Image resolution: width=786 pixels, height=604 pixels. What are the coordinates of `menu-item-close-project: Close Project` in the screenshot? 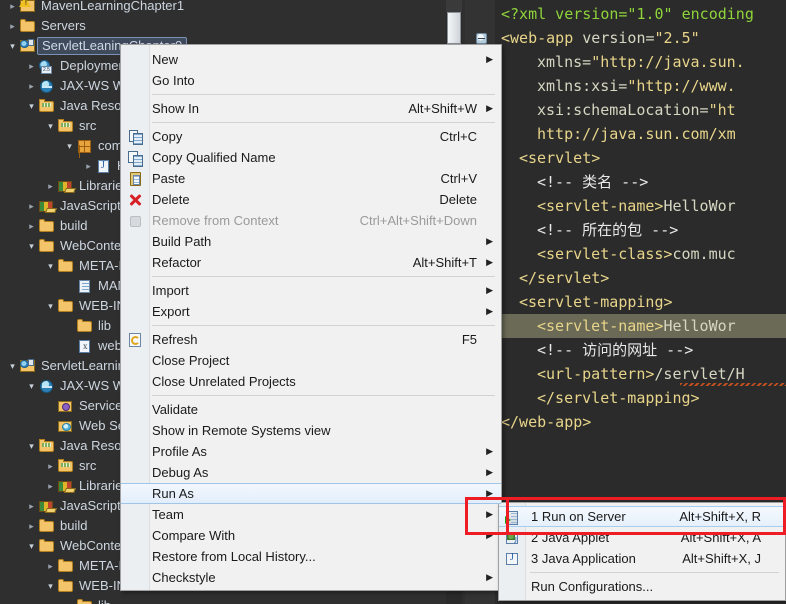 It's located at (311, 360).